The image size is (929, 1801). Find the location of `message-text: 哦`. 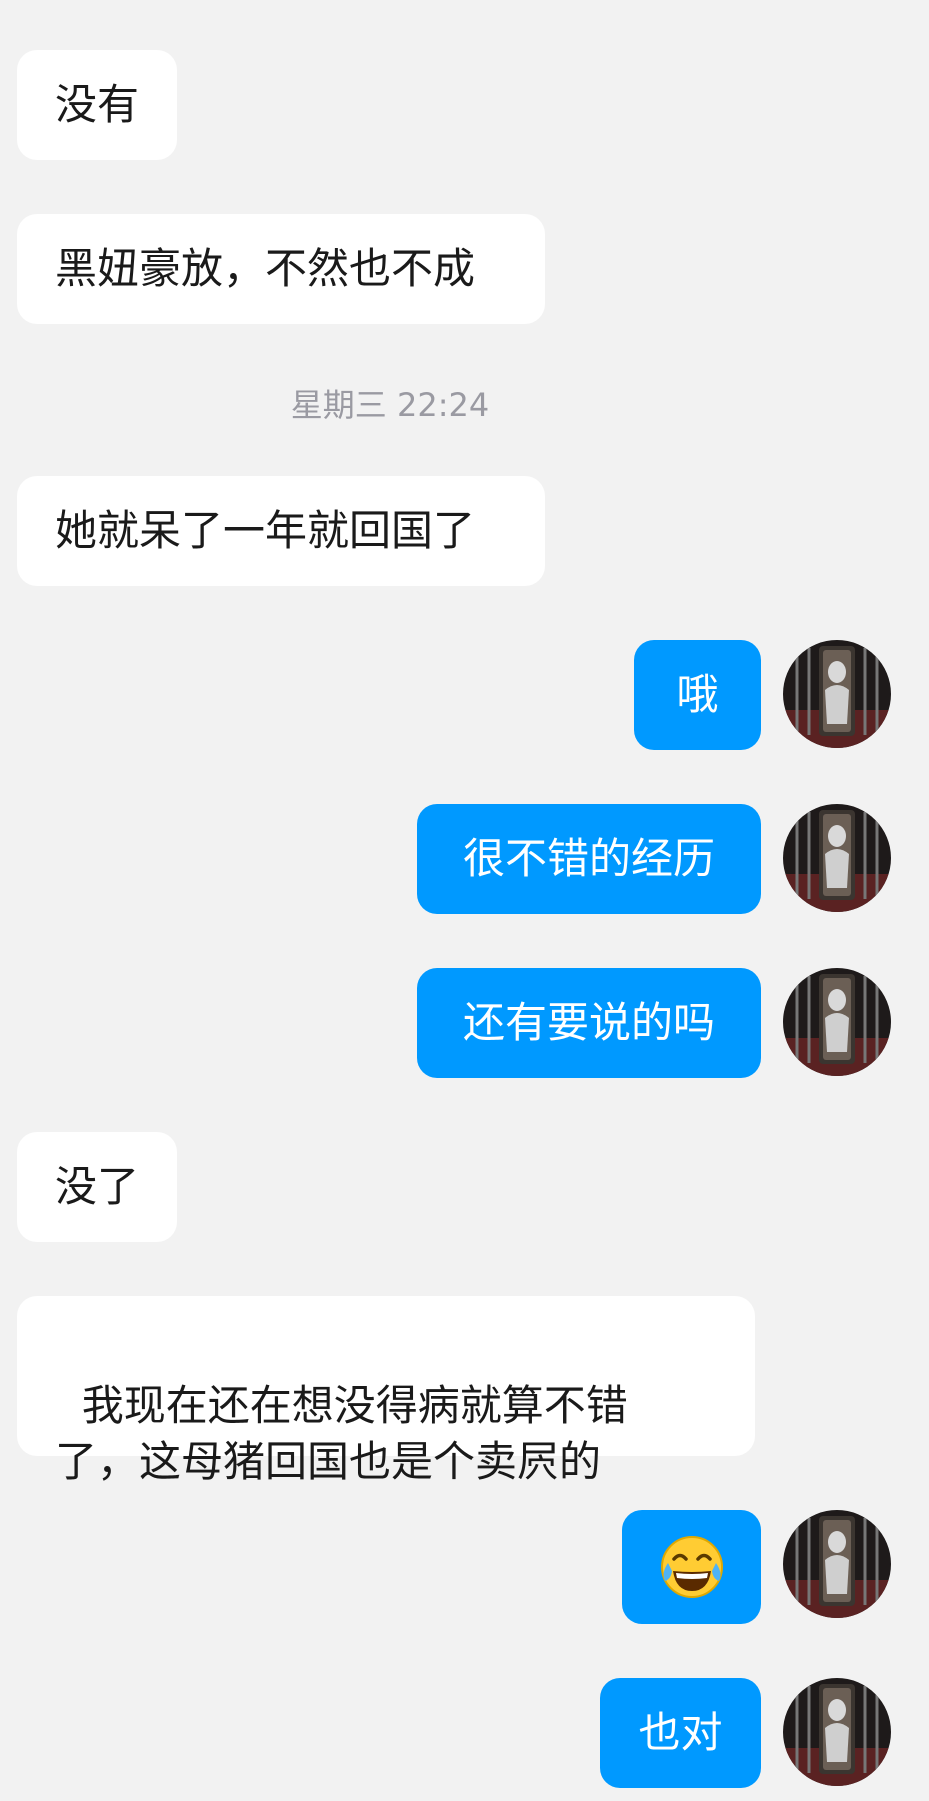

message-text: 哦 is located at coordinates (697, 694).